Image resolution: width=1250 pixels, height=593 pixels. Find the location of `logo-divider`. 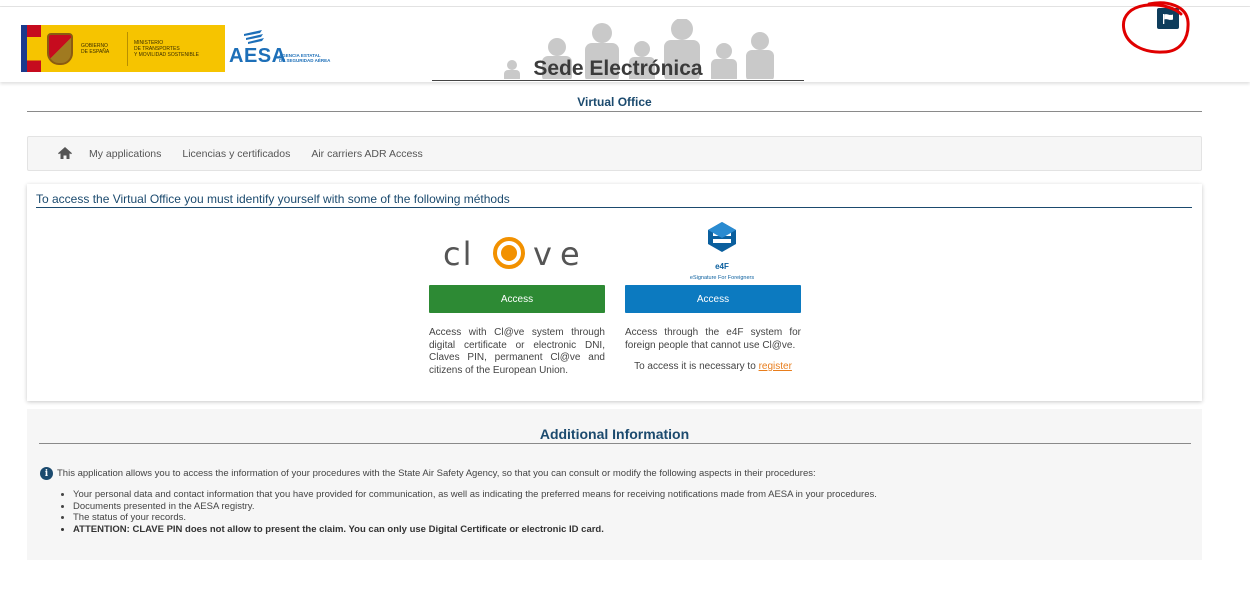

logo-divider is located at coordinates (127, 48).